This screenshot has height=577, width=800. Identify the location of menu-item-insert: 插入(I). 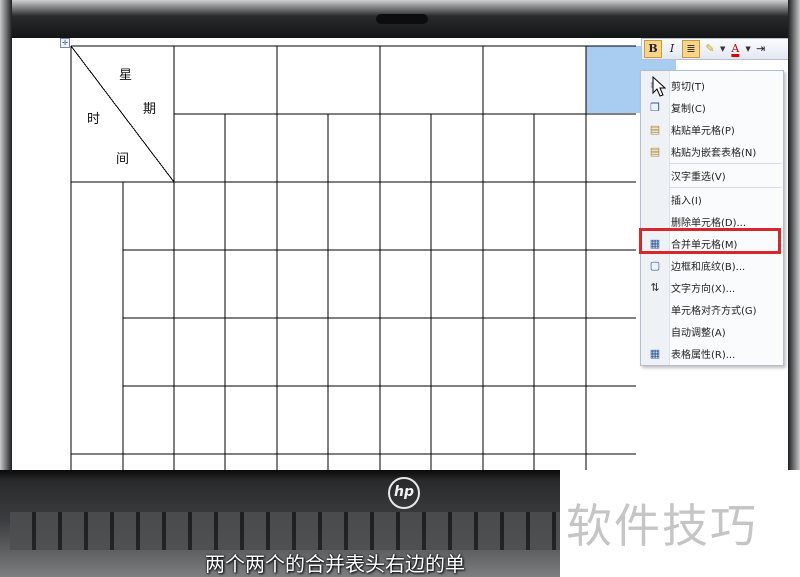
(712, 199).